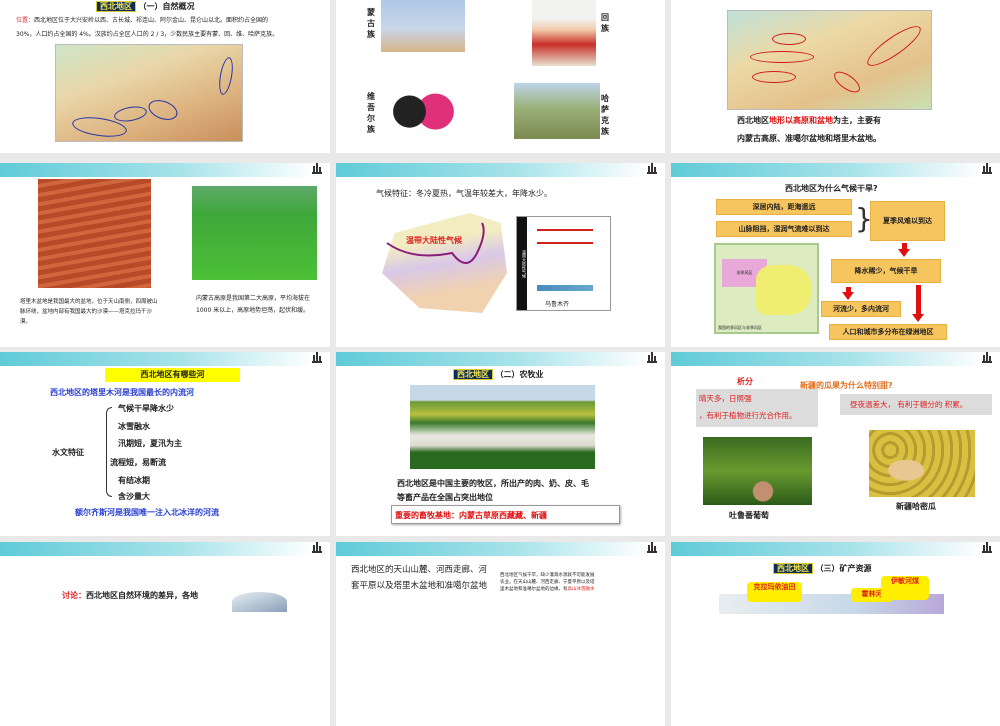  Describe the element at coordinates (500, 76) in the screenshot. I see `slide-thumbnail-2: 蒙古族 回族 维吾尔族 哈萨克族` at that location.